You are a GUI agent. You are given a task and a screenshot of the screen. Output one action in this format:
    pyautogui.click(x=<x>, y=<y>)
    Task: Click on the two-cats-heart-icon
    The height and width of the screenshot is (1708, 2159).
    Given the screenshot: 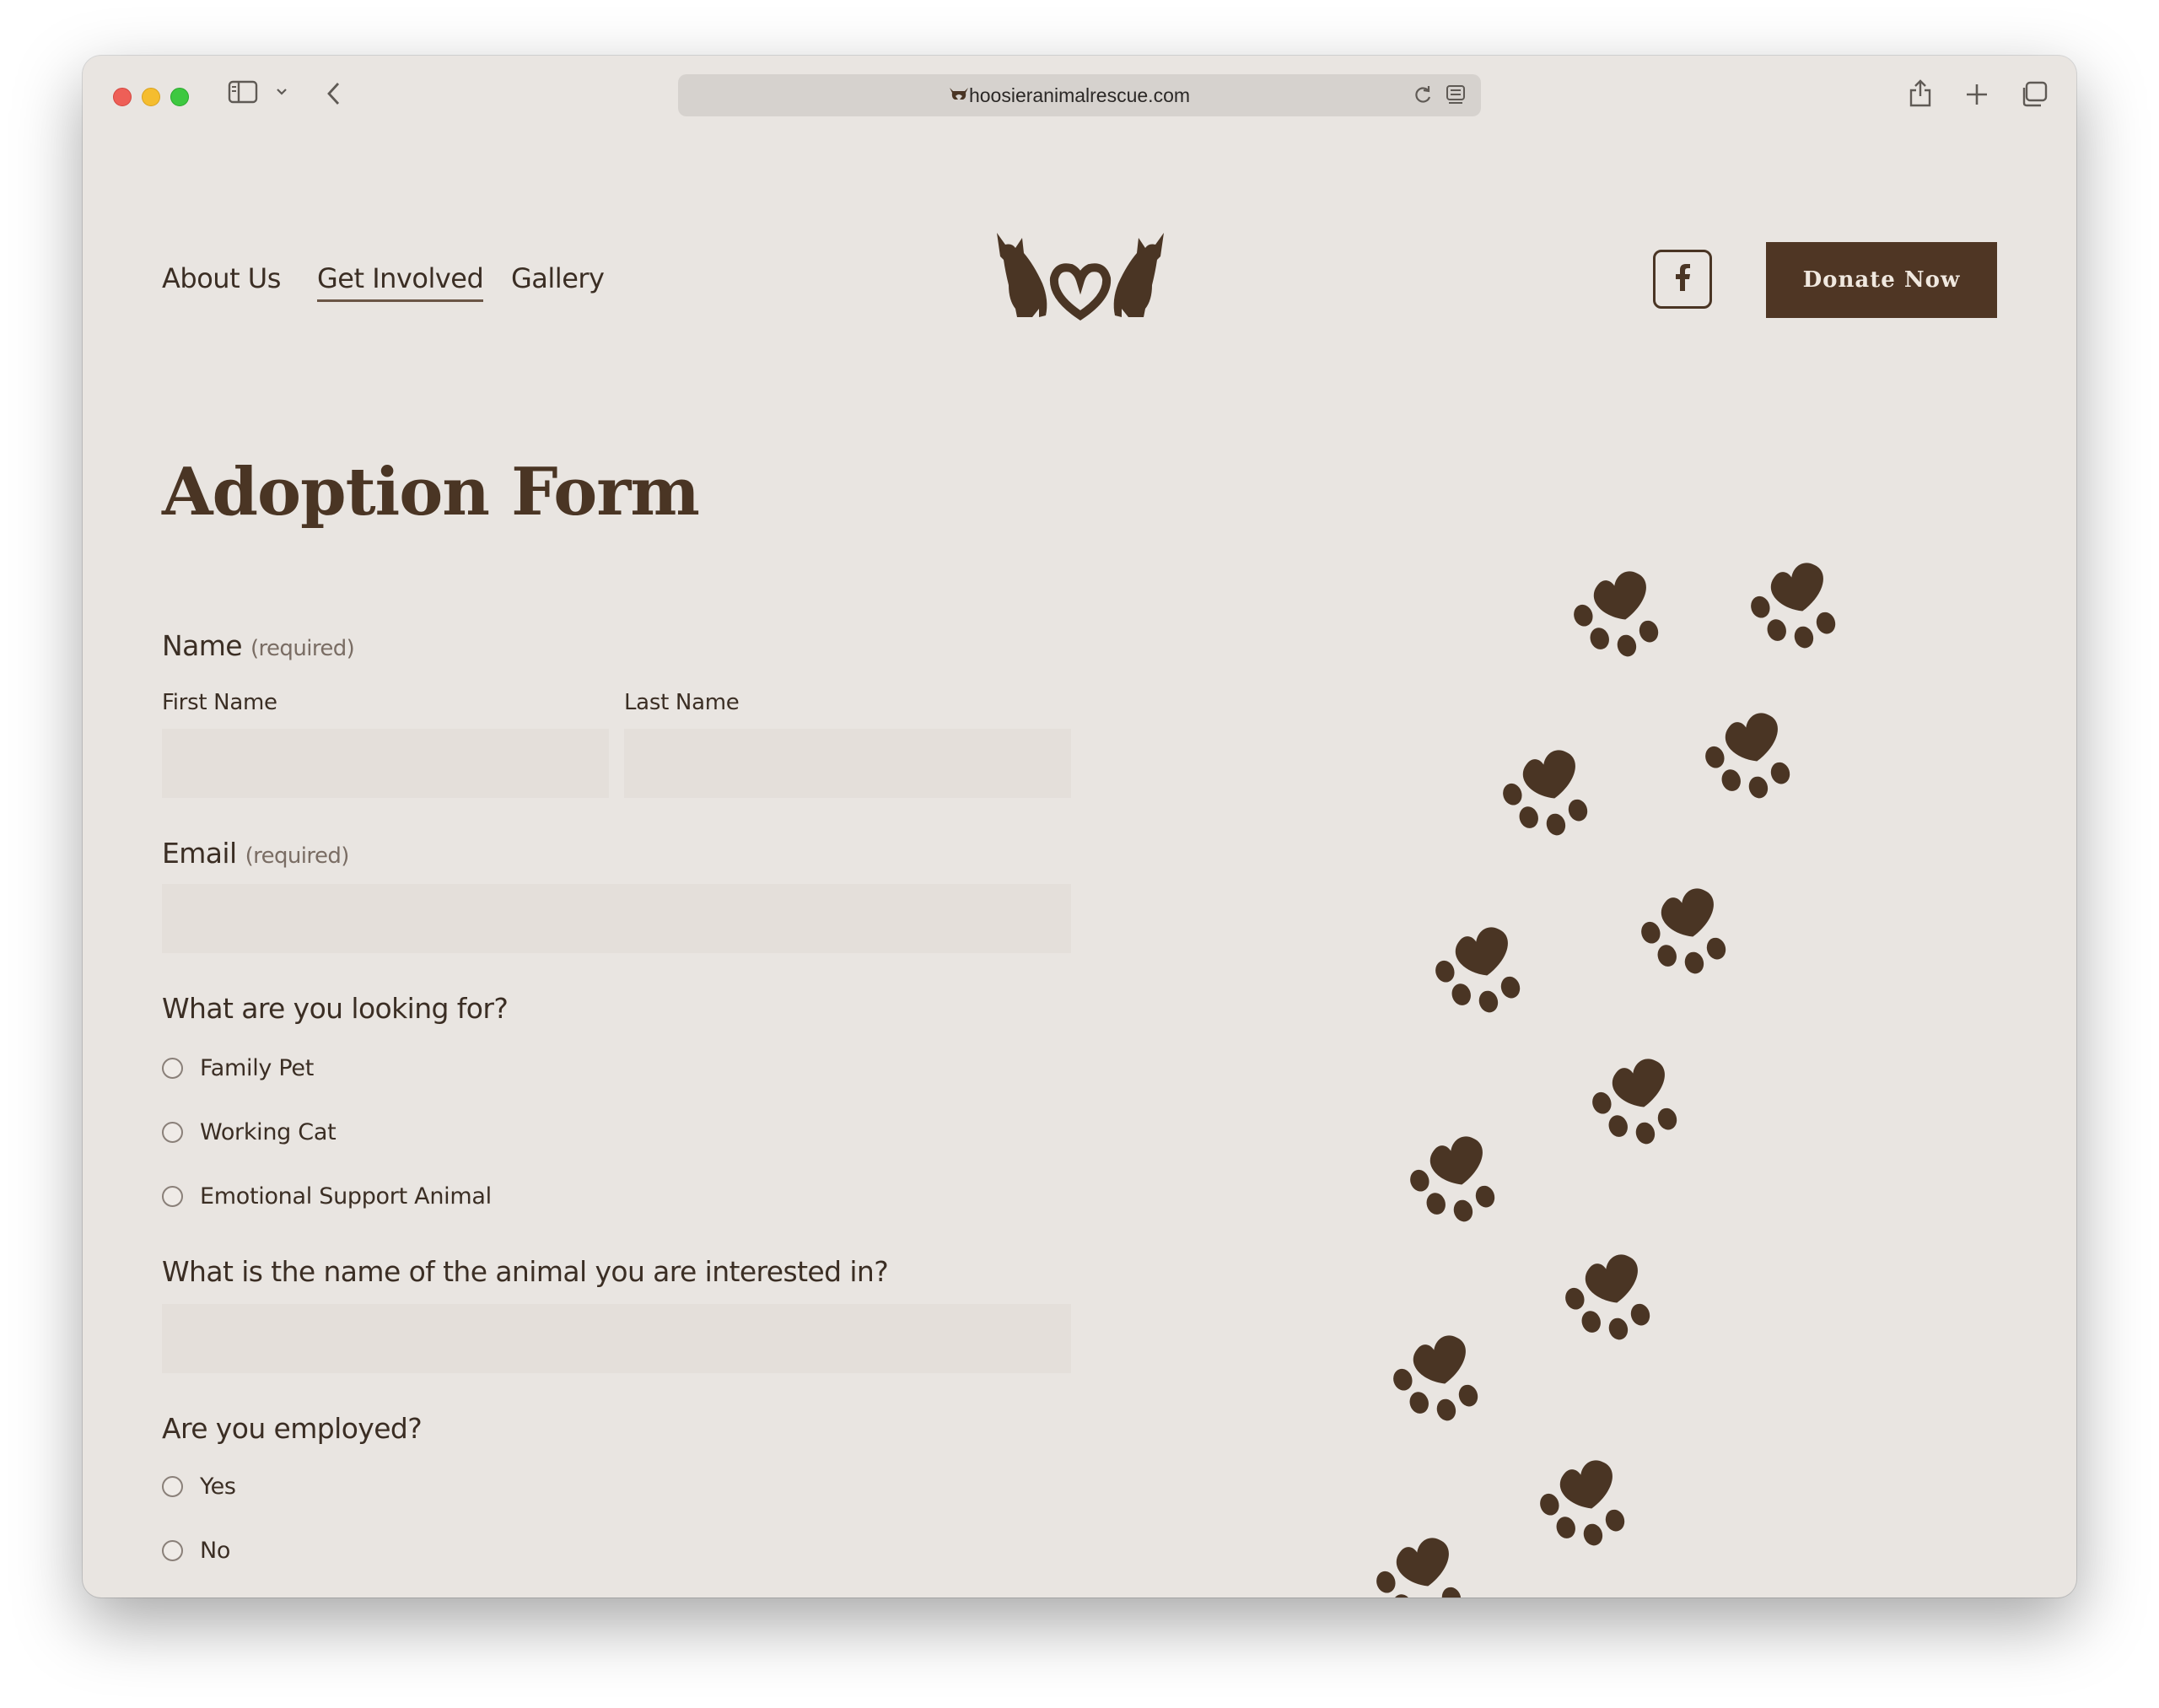 What is the action you would take?
    pyautogui.click(x=1080, y=279)
    